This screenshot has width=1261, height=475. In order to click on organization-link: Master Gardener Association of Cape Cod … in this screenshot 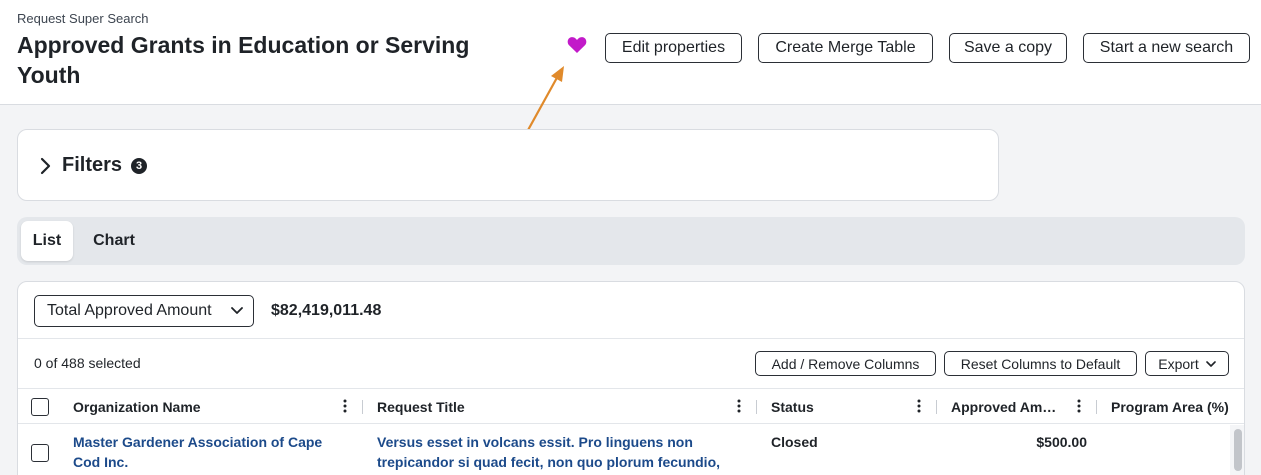, I will do `click(208, 452)`.